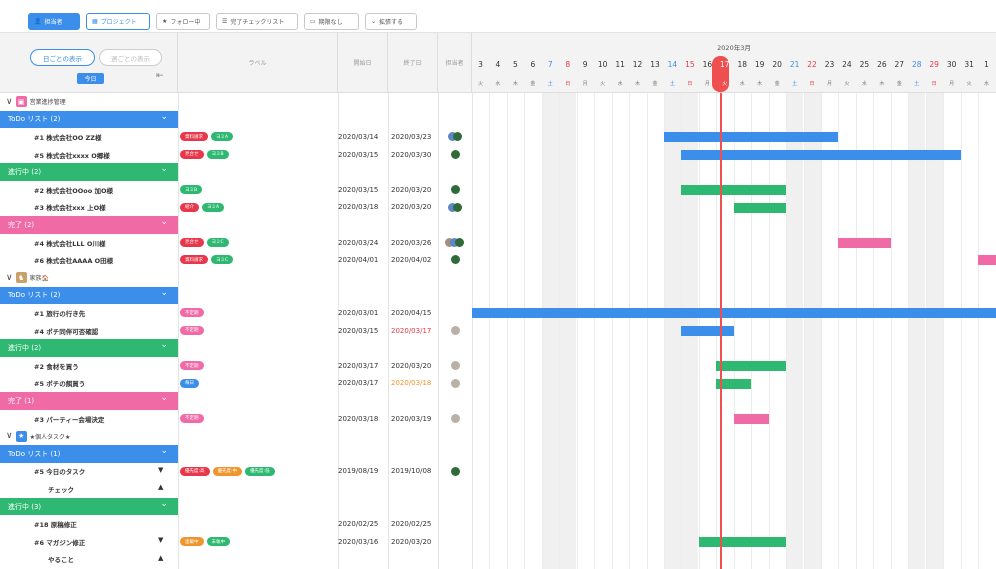 Image resolution: width=996 pixels, height=569 pixels. I want to click on table-row: #3 株式会社xxx 上O様 紹介 ヨミA 2020/03/18 2020/03/20, so click(236, 208).